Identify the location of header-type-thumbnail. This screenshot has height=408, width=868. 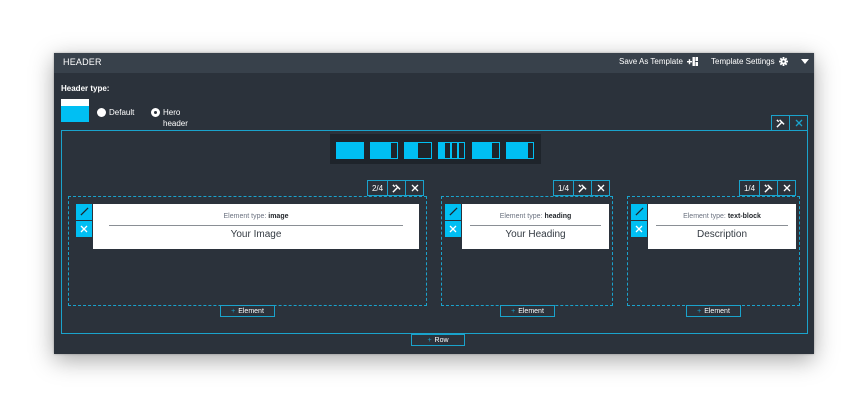
(75, 110).